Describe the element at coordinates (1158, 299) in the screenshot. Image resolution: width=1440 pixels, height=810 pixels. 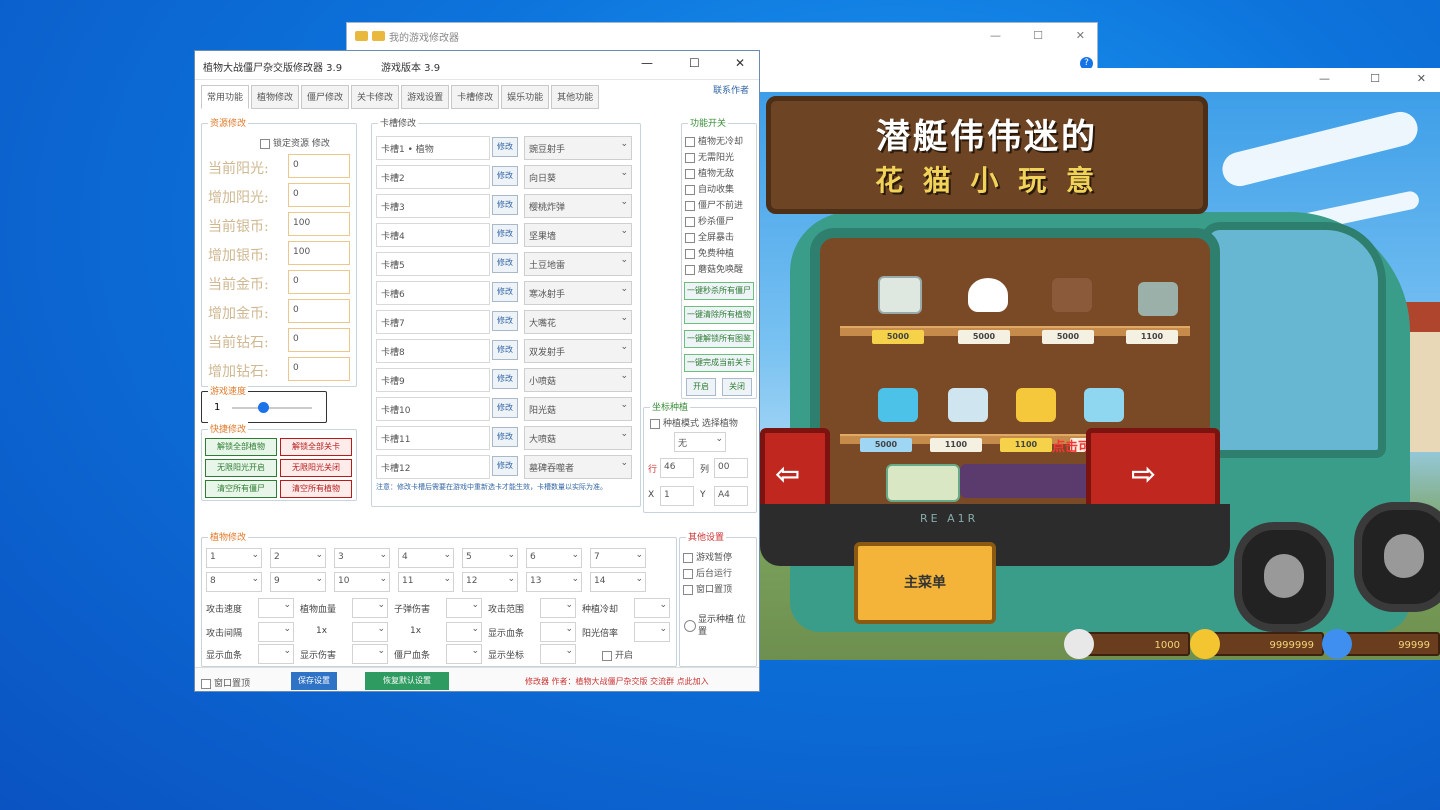
I see `shop-item-rake` at that location.